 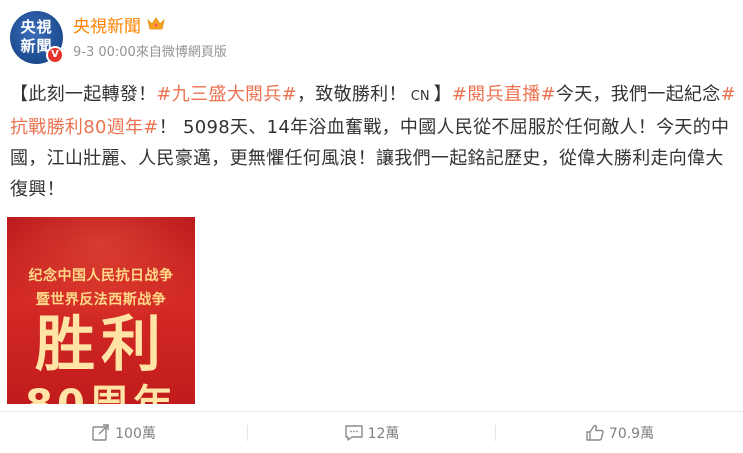 I want to click on repost-icon, so click(x=100, y=432).